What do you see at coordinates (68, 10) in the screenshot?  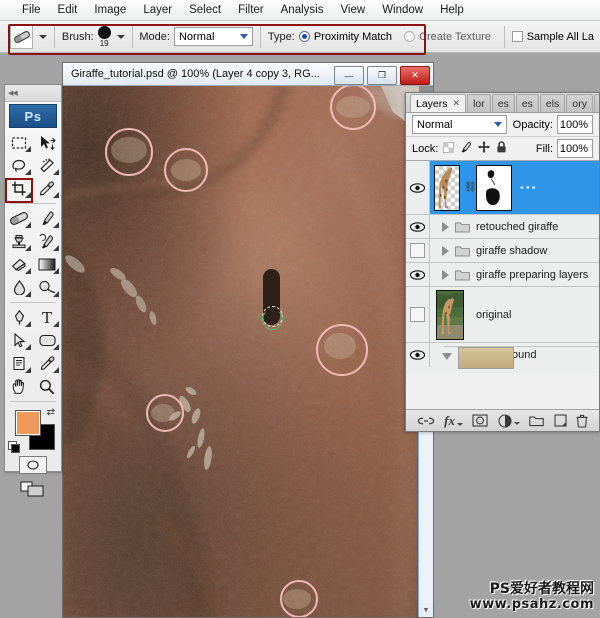 I see `menu-item-edit: Edit` at bounding box center [68, 10].